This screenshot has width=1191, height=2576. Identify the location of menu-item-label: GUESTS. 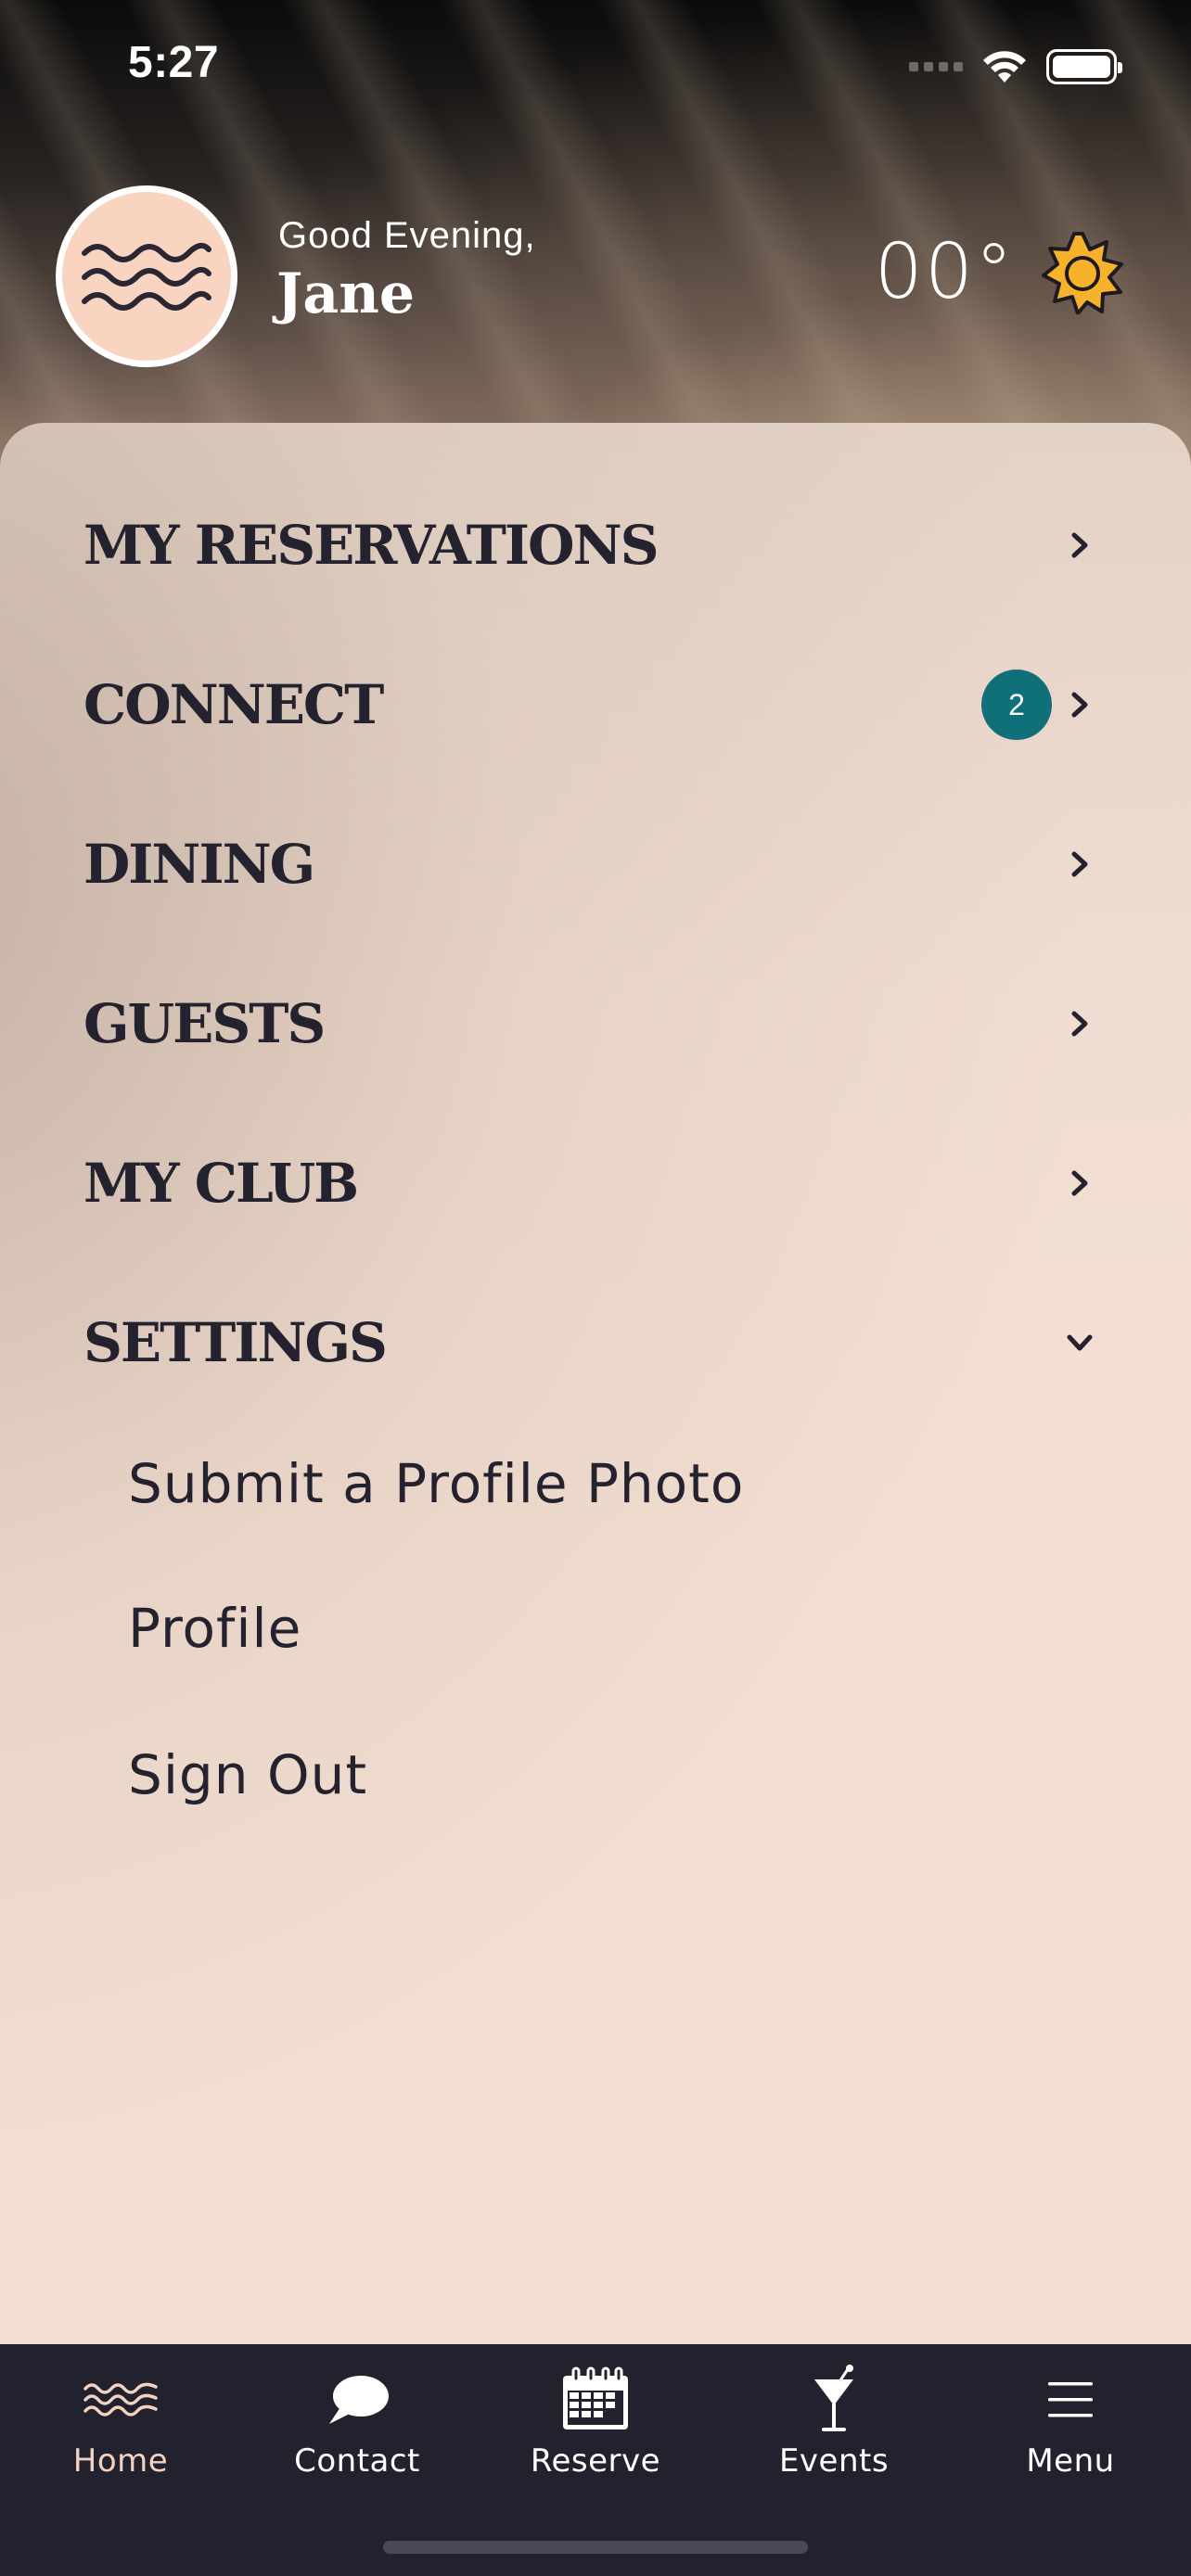
(204, 1024).